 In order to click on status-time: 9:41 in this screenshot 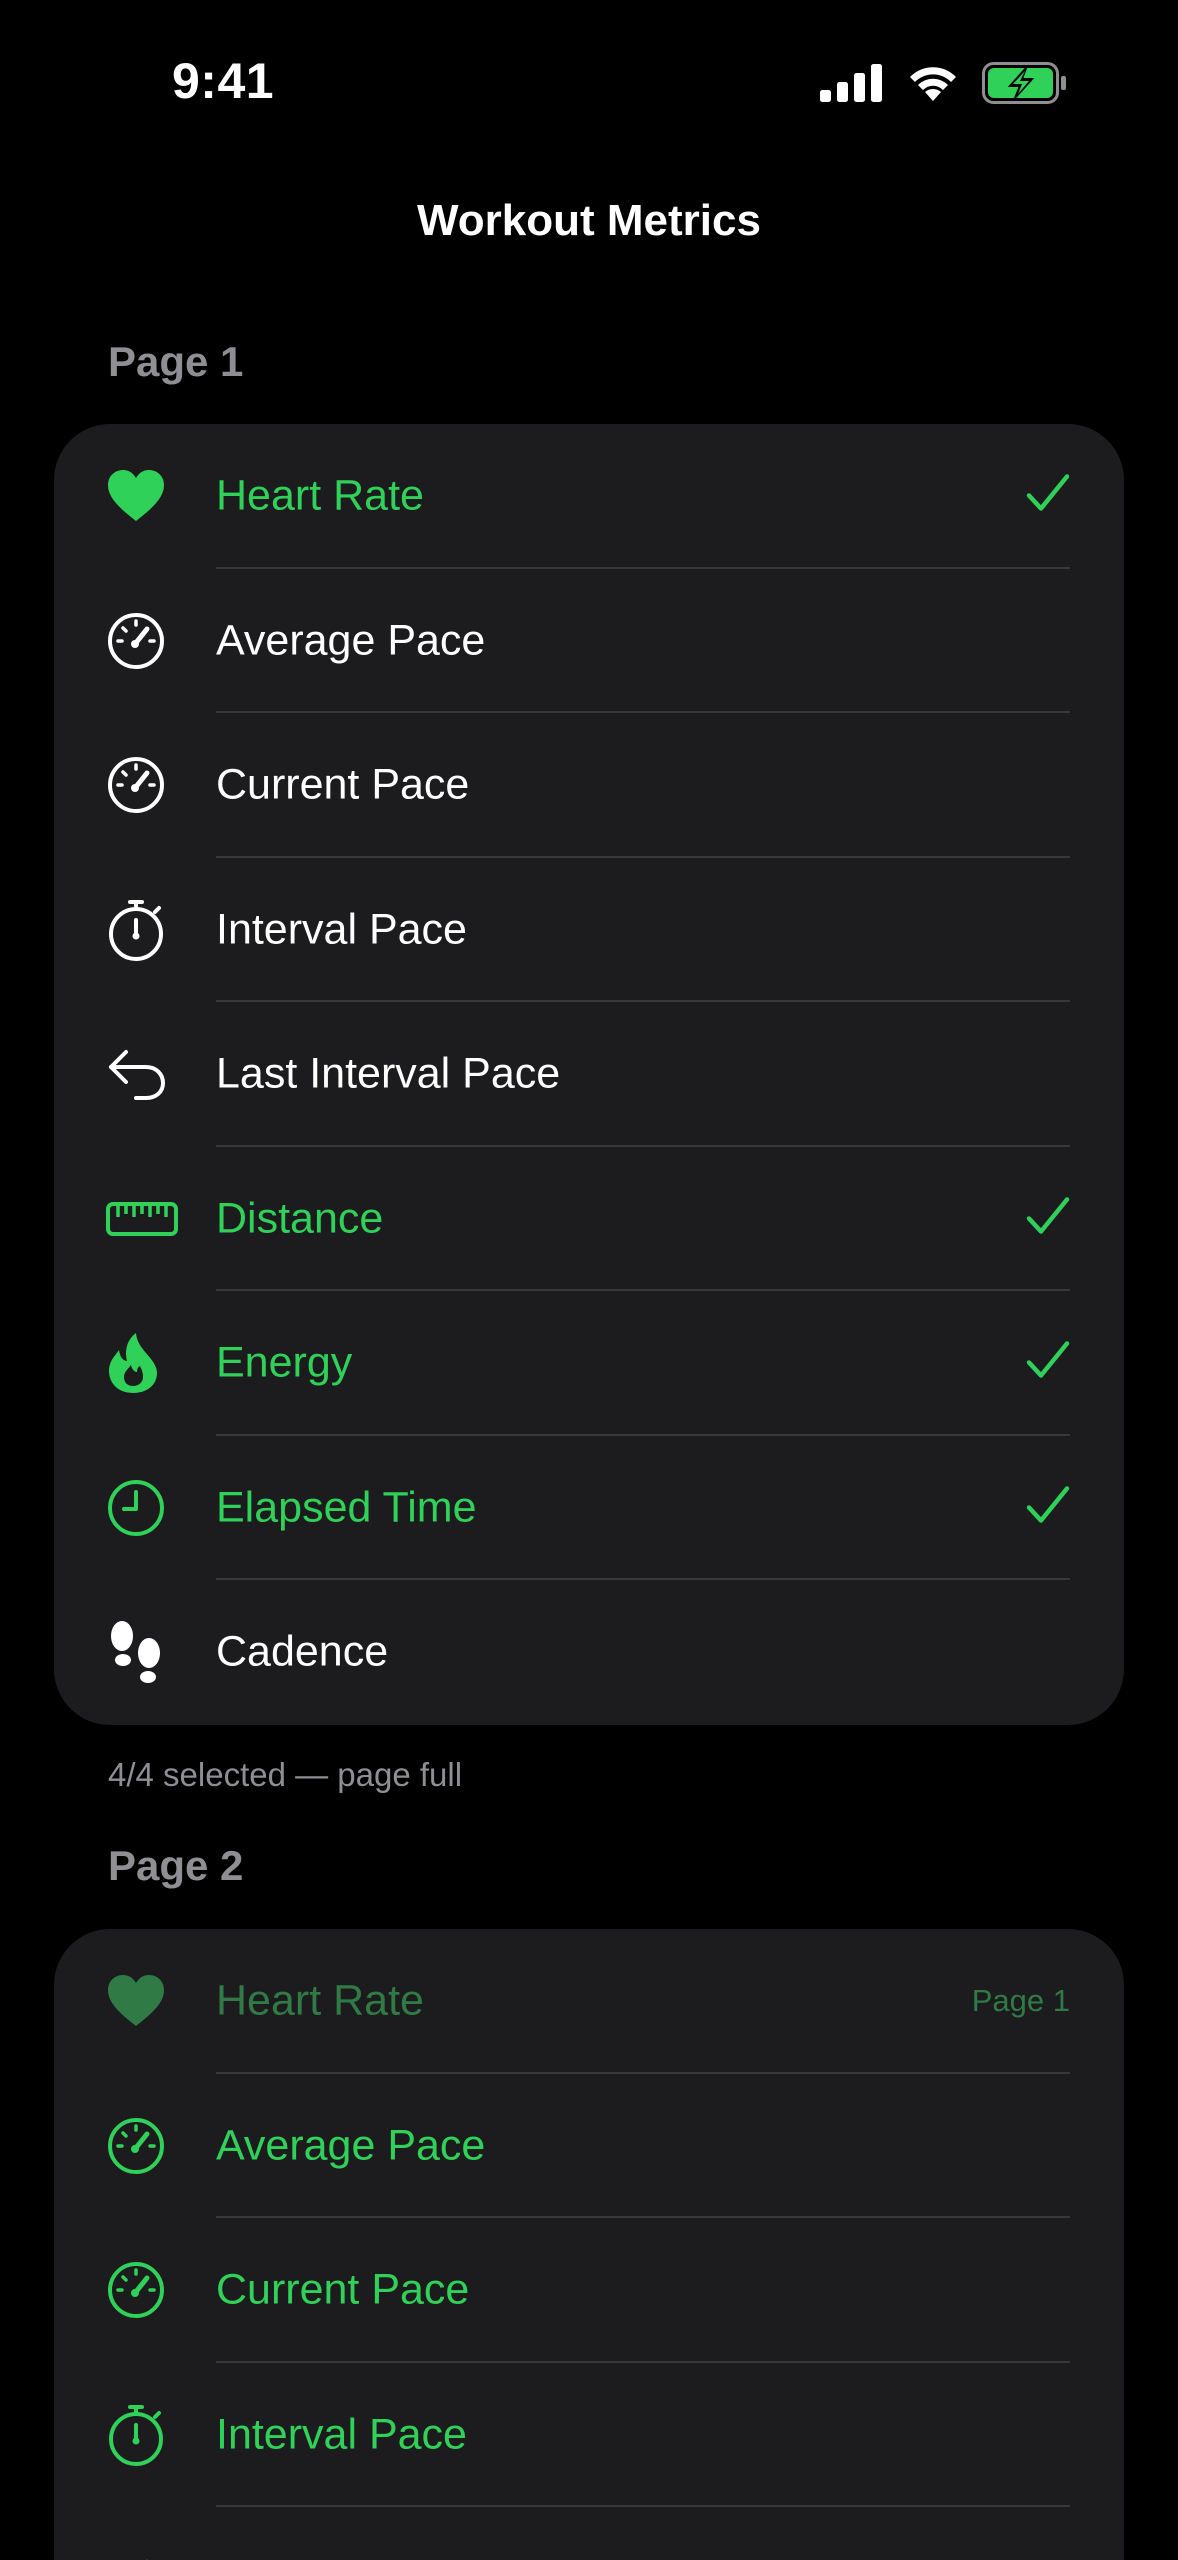, I will do `click(223, 81)`.